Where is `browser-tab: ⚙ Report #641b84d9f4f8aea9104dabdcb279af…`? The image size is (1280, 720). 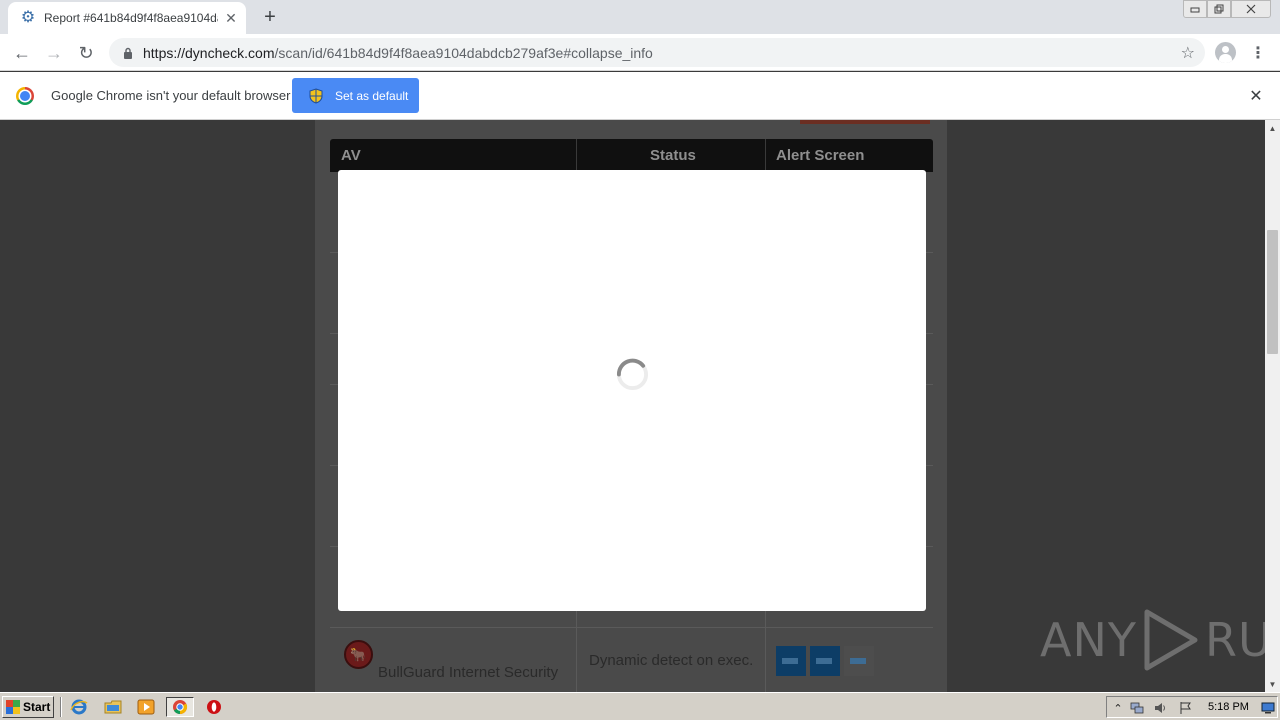 browser-tab: ⚙ Report #641b84d9f4f8aea9104dabdcb279af… is located at coordinates (127, 18).